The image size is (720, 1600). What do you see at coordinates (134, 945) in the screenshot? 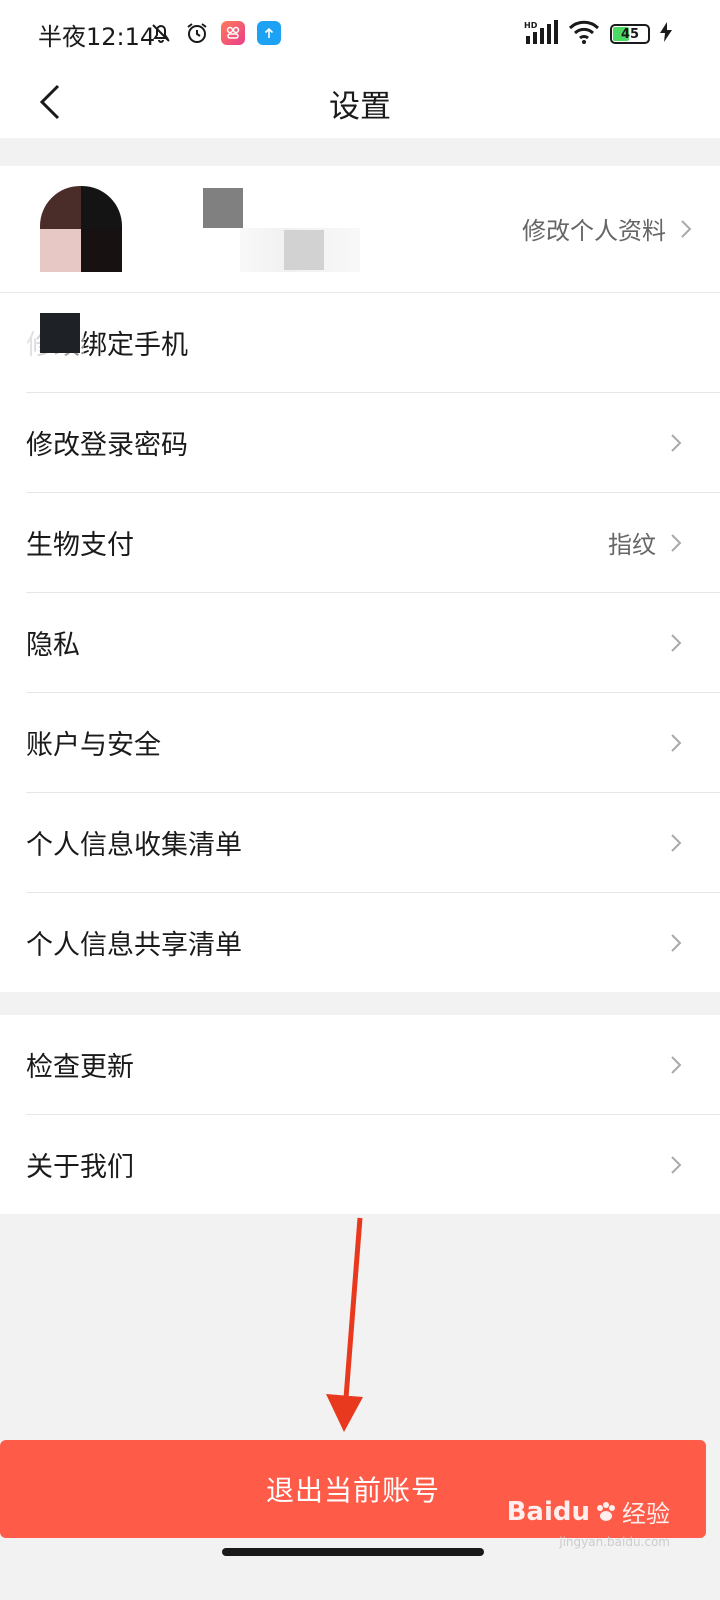
I see `row-label: 个人信息共享清单` at bounding box center [134, 945].